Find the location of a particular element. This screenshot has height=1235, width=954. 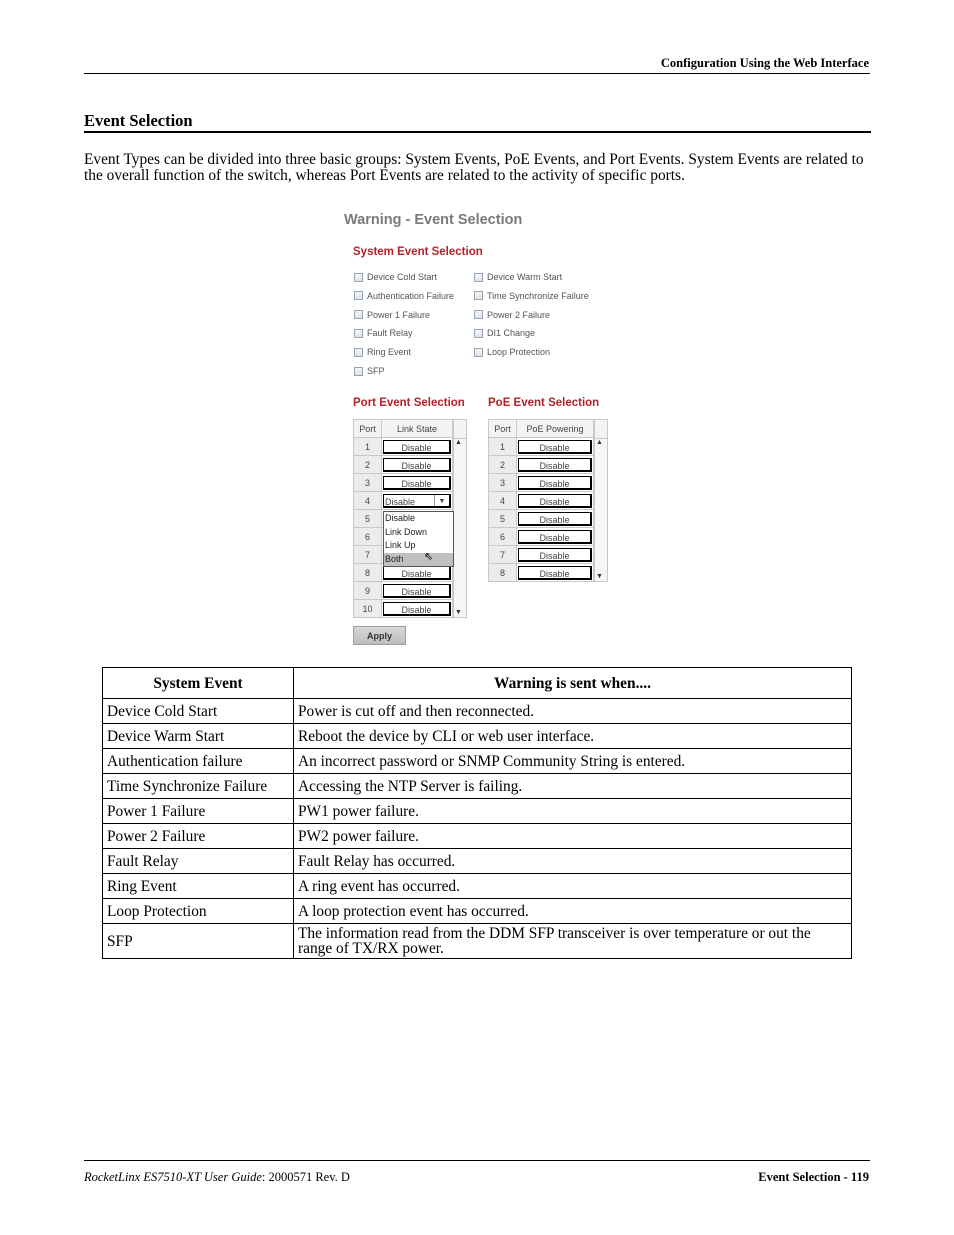

port-row: 7 Disable is located at coordinates (541, 554).